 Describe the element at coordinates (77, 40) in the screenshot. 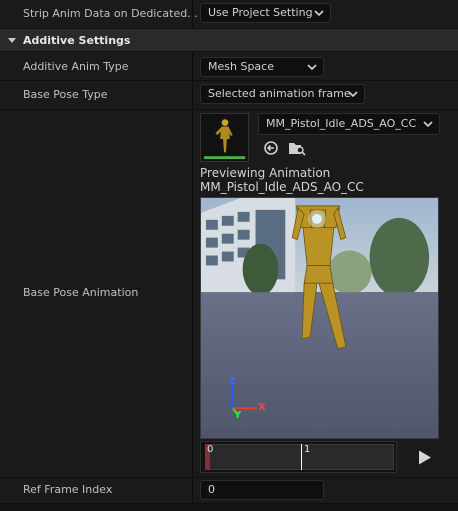

I see `section-title: Additive Settings` at that location.